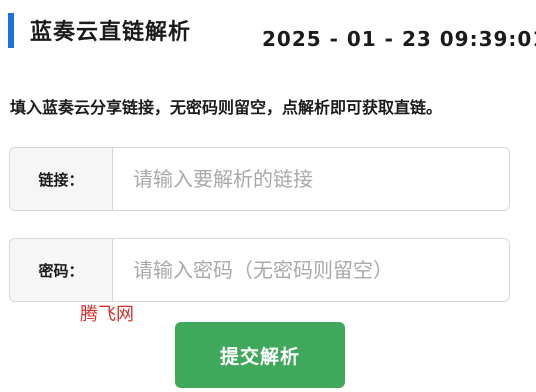  Describe the element at coordinates (311, 179) in the screenshot. I see `link-input` at that location.